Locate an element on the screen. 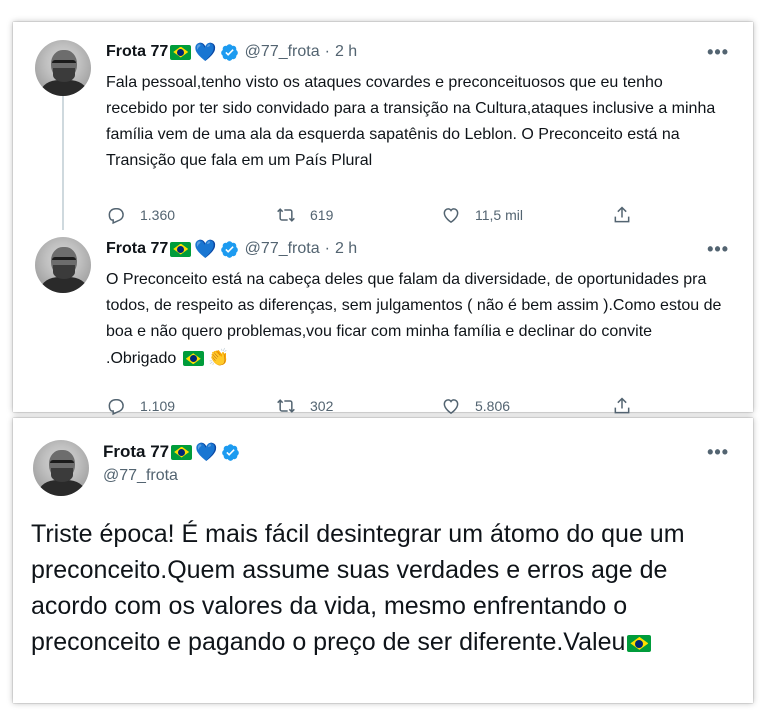 This screenshot has width=768, height=723. reply-button: 1.109 is located at coordinates (140, 406).